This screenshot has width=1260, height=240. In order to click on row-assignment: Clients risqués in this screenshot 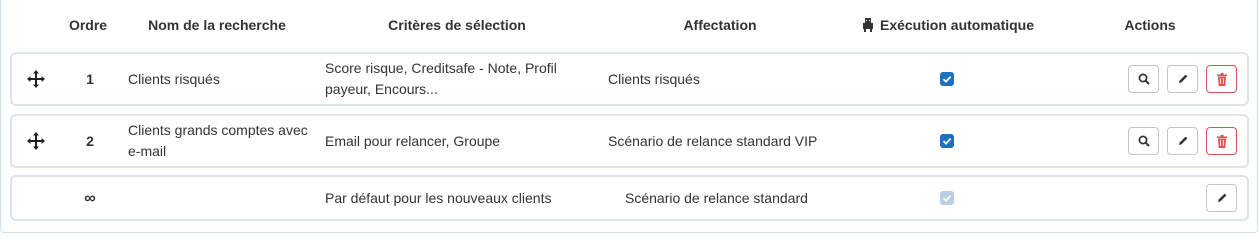, I will do `click(654, 78)`.